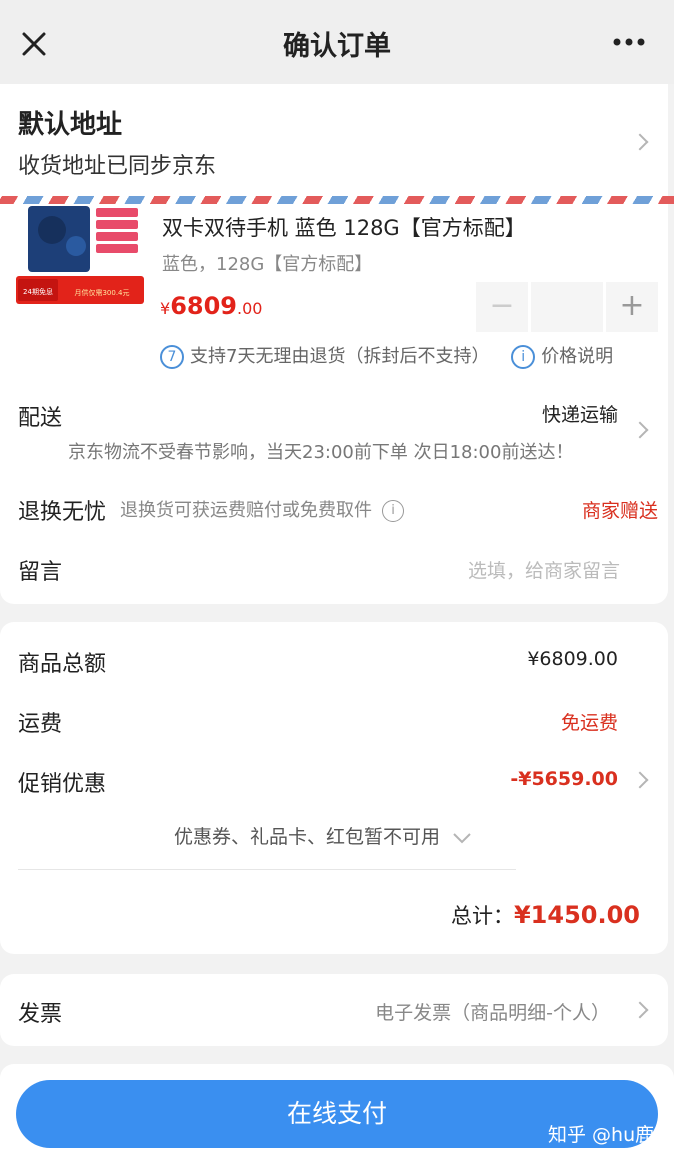 This screenshot has height=1161, width=674. Describe the element at coordinates (564, 779) in the screenshot. I see `promo-value: -¥5659.00` at that location.